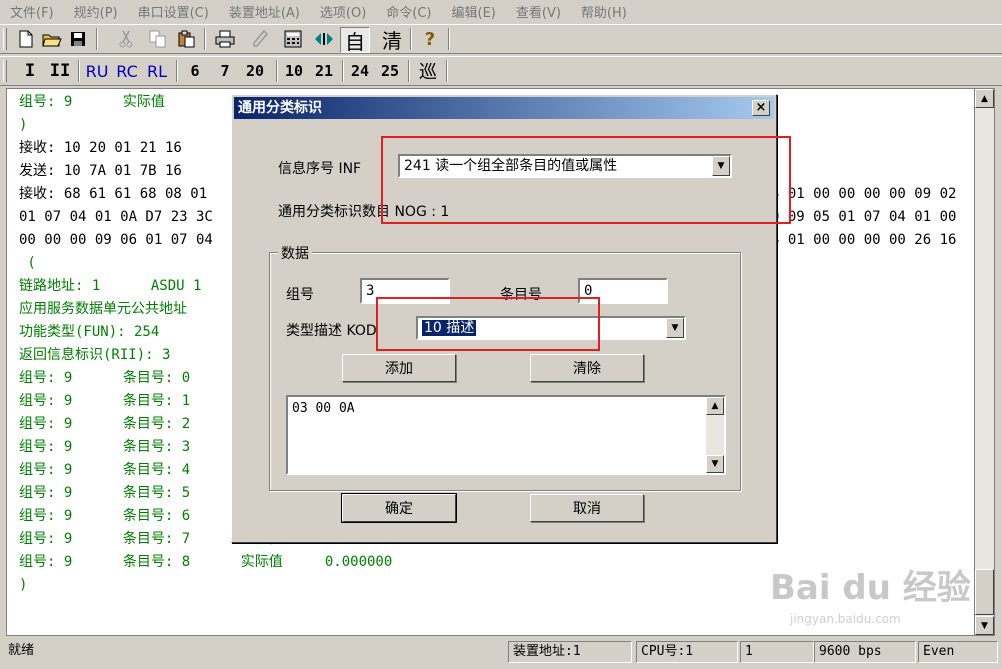 Image resolution: width=1002 pixels, height=669 pixels. I want to click on menu-protocol: 规约(P), so click(96, 11).